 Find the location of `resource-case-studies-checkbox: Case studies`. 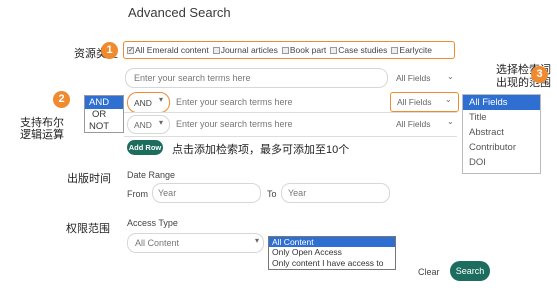

resource-case-studies-checkbox: Case studies is located at coordinates (358, 50).